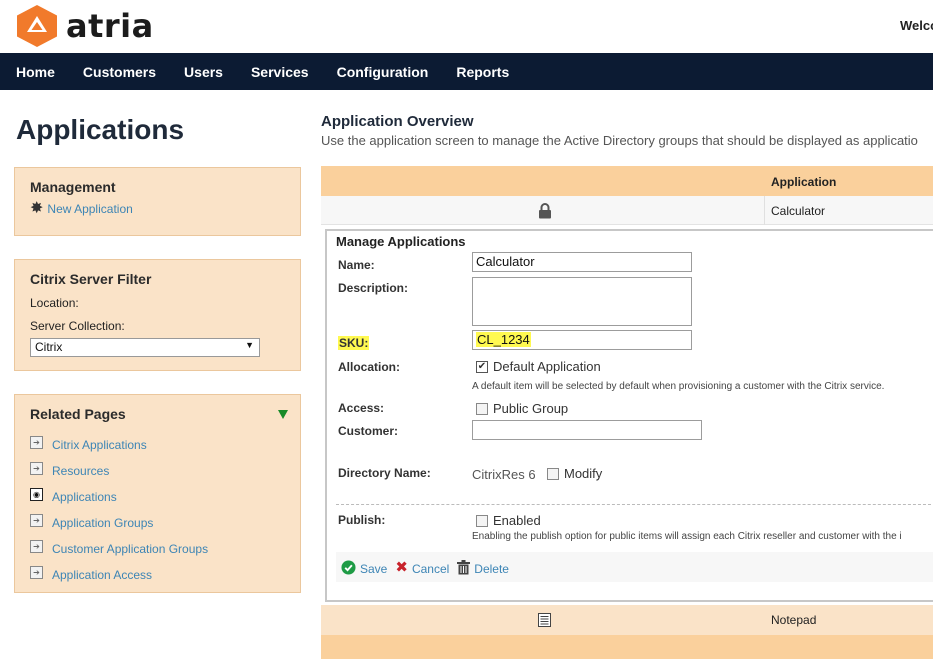 Image resolution: width=933 pixels, height=659 pixels. What do you see at coordinates (384, 473) in the screenshot?
I see `directory-name-label: Directory Name:` at bounding box center [384, 473].